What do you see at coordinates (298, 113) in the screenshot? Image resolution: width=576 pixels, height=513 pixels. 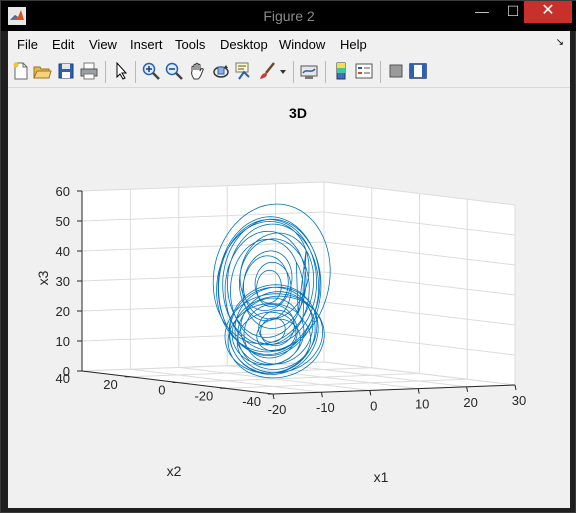 I see `chart-title: 3D` at bounding box center [298, 113].